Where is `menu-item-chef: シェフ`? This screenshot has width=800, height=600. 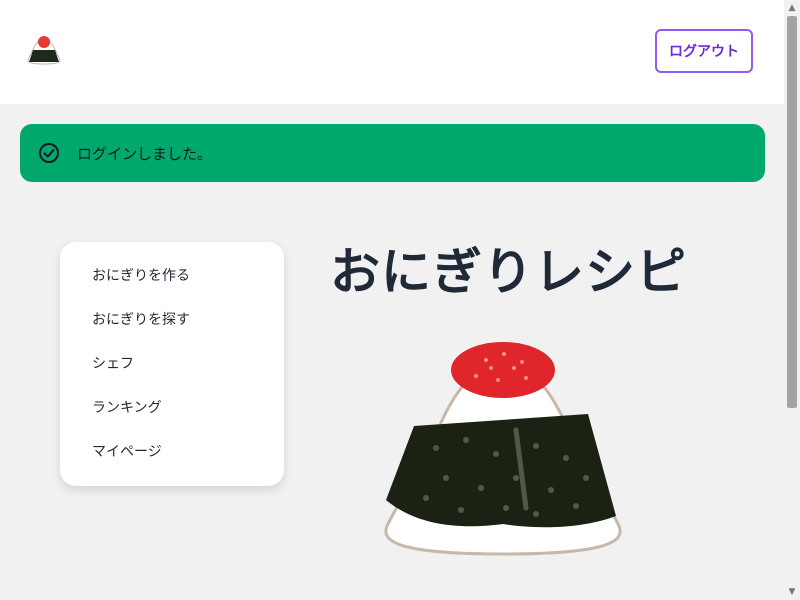
menu-item-chef: シェフ is located at coordinates (172, 368).